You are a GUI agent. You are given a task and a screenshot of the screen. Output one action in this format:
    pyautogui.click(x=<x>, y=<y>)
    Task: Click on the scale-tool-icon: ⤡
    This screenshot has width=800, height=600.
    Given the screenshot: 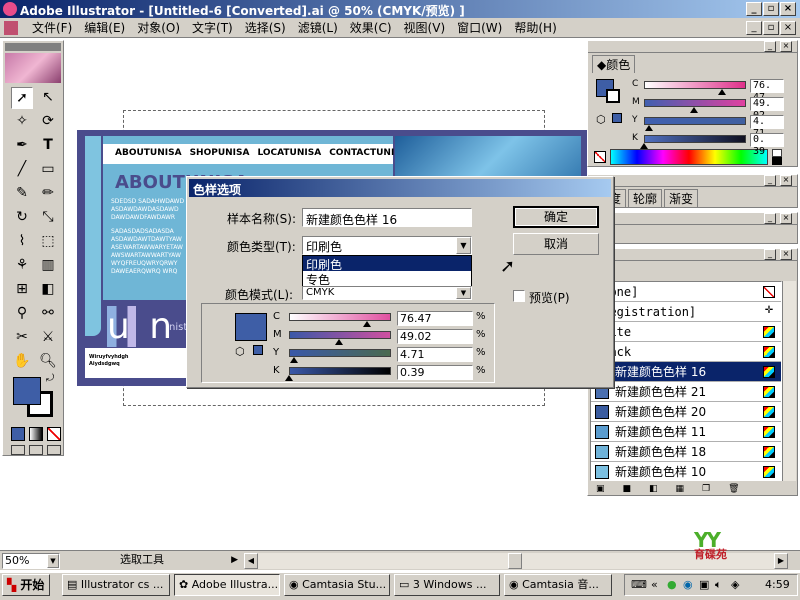 What is the action you would take?
    pyautogui.click(x=48, y=218)
    